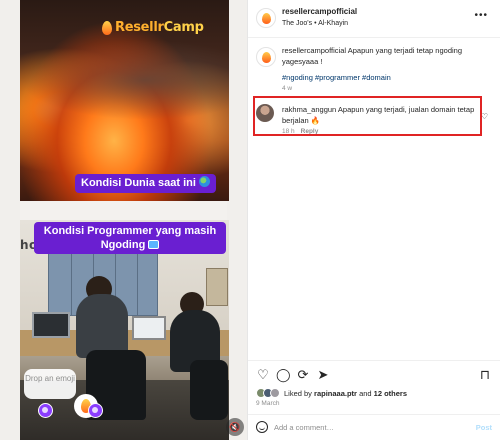 The width and height of the screenshot is (500, 440). I want to click on post-button: Post, so click(484, 427).